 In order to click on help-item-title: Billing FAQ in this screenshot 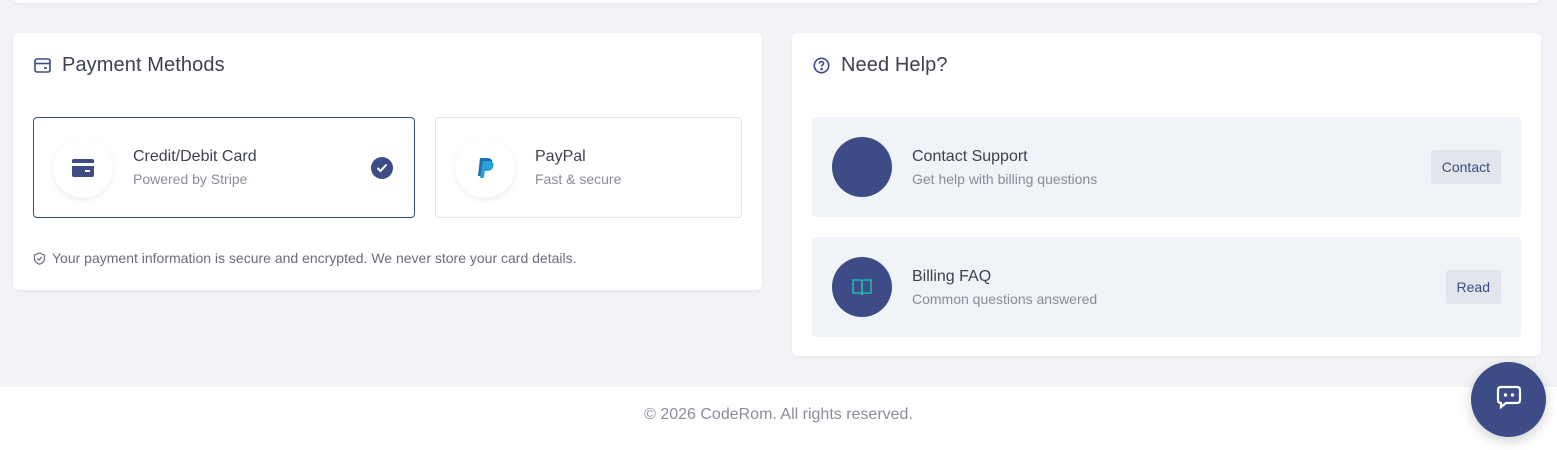, I will do `click(952, 276)`.